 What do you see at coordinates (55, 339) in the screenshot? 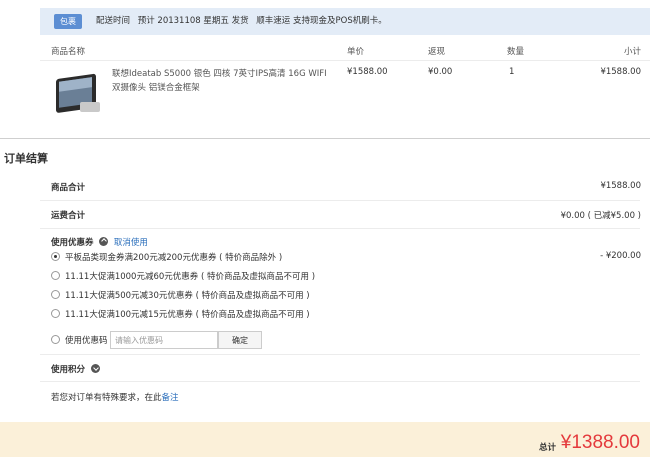
I see `coupon-code-radio` at bounding box center [55, 339].